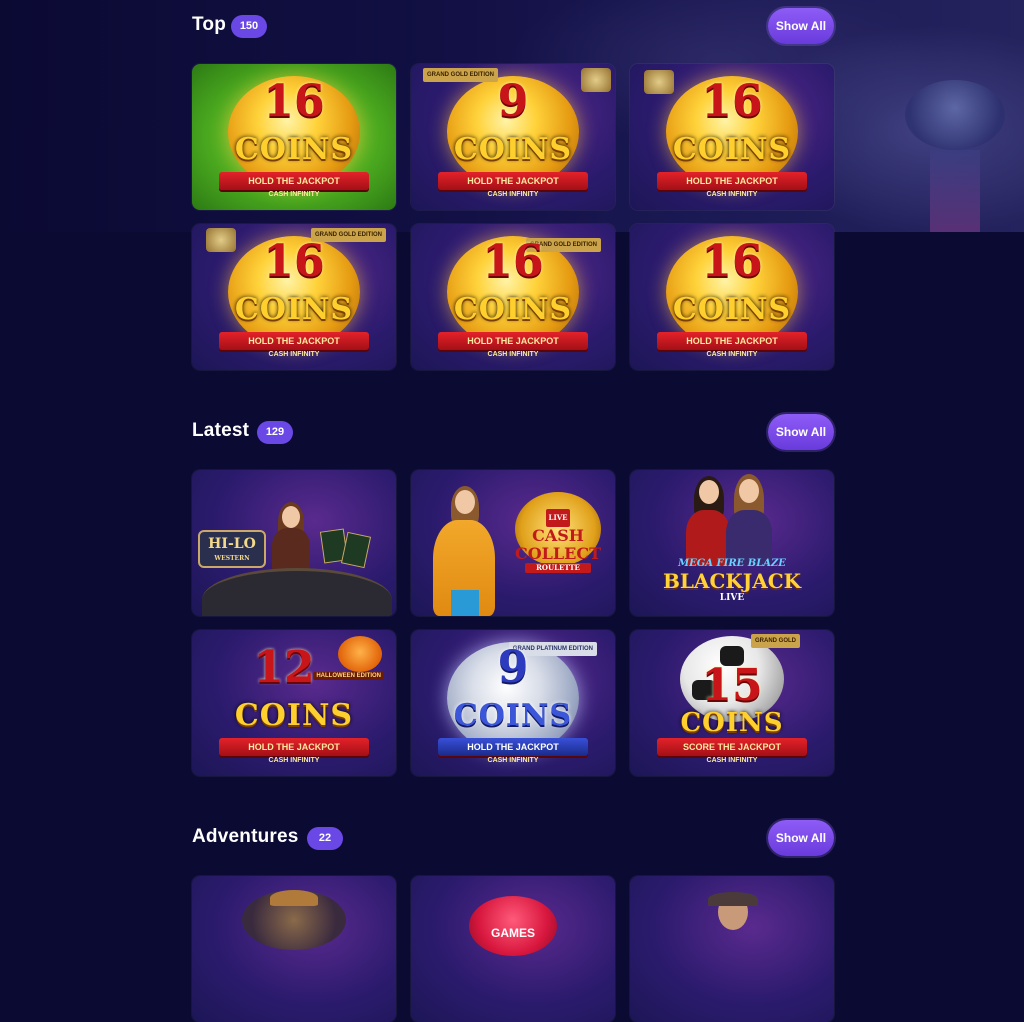 The width and height of the screenshot is (1024, 1022). I want to click on game-table, so click(297, 592).